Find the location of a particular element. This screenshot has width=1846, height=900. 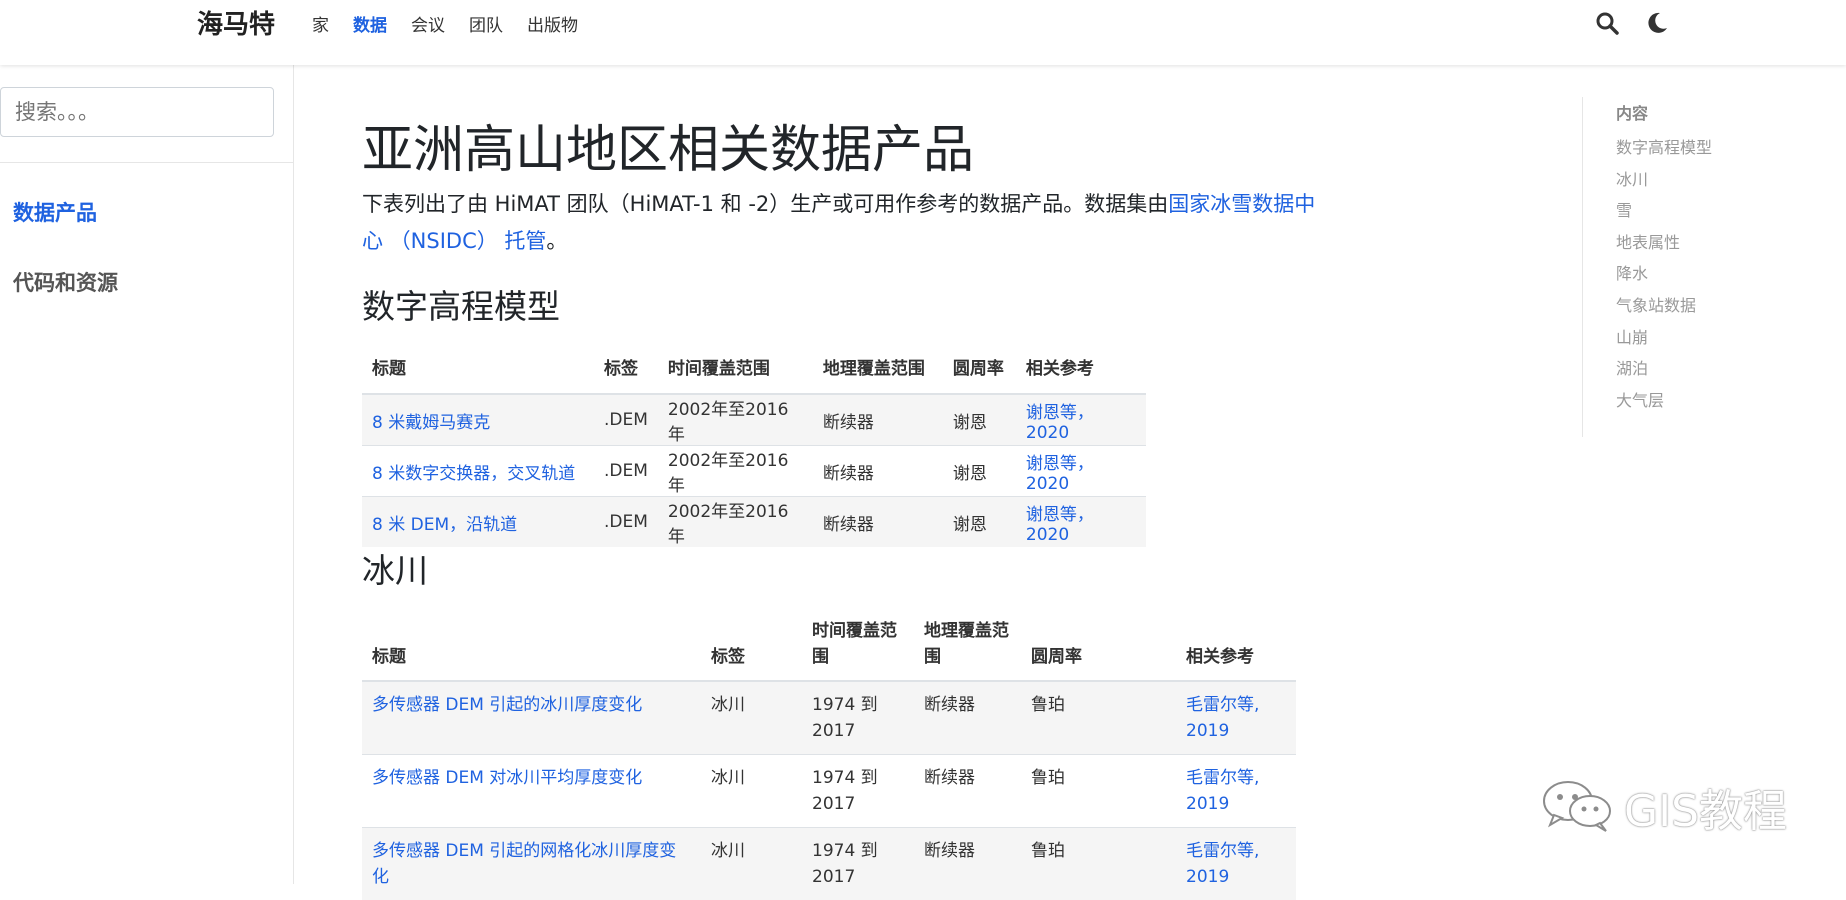

toc-item-precipitation: 降水 is located at coordinates (1632, 272).